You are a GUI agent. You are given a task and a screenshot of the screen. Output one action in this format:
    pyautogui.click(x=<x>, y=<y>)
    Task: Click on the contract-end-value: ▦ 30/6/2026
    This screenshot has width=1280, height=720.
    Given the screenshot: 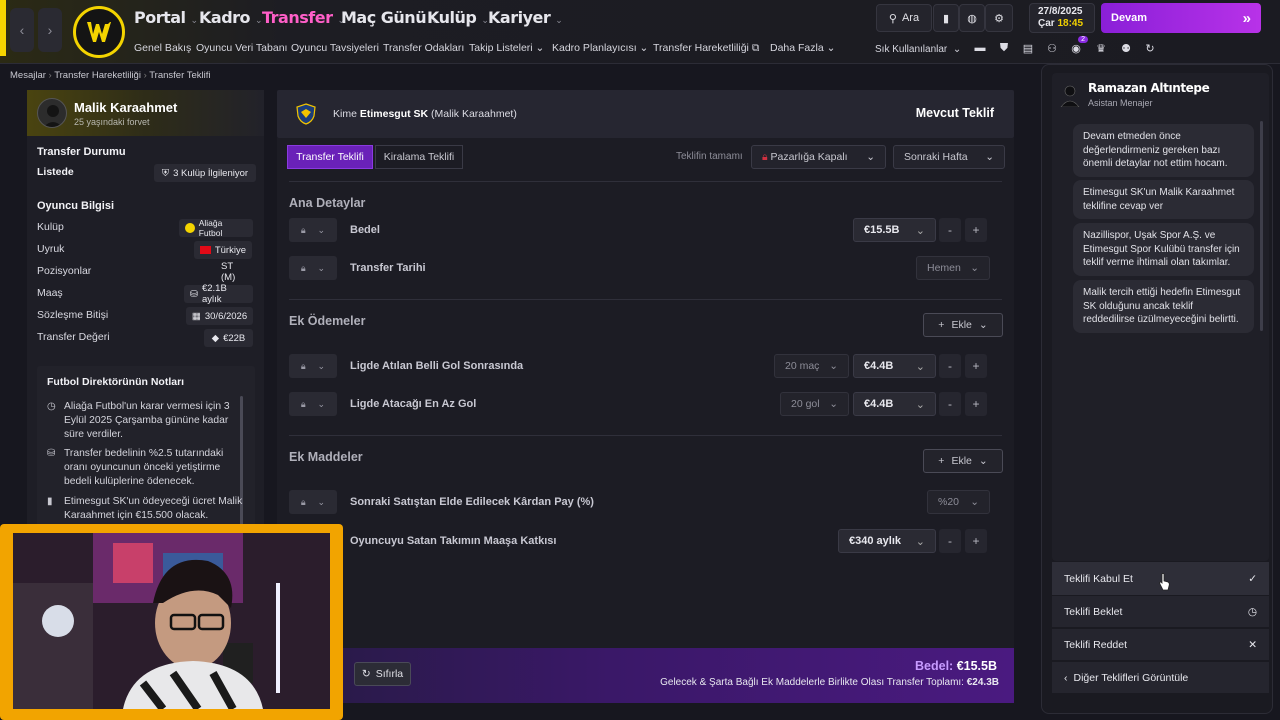 What is the action you would take?
    pyautogui.click(x=219, y=316)
    